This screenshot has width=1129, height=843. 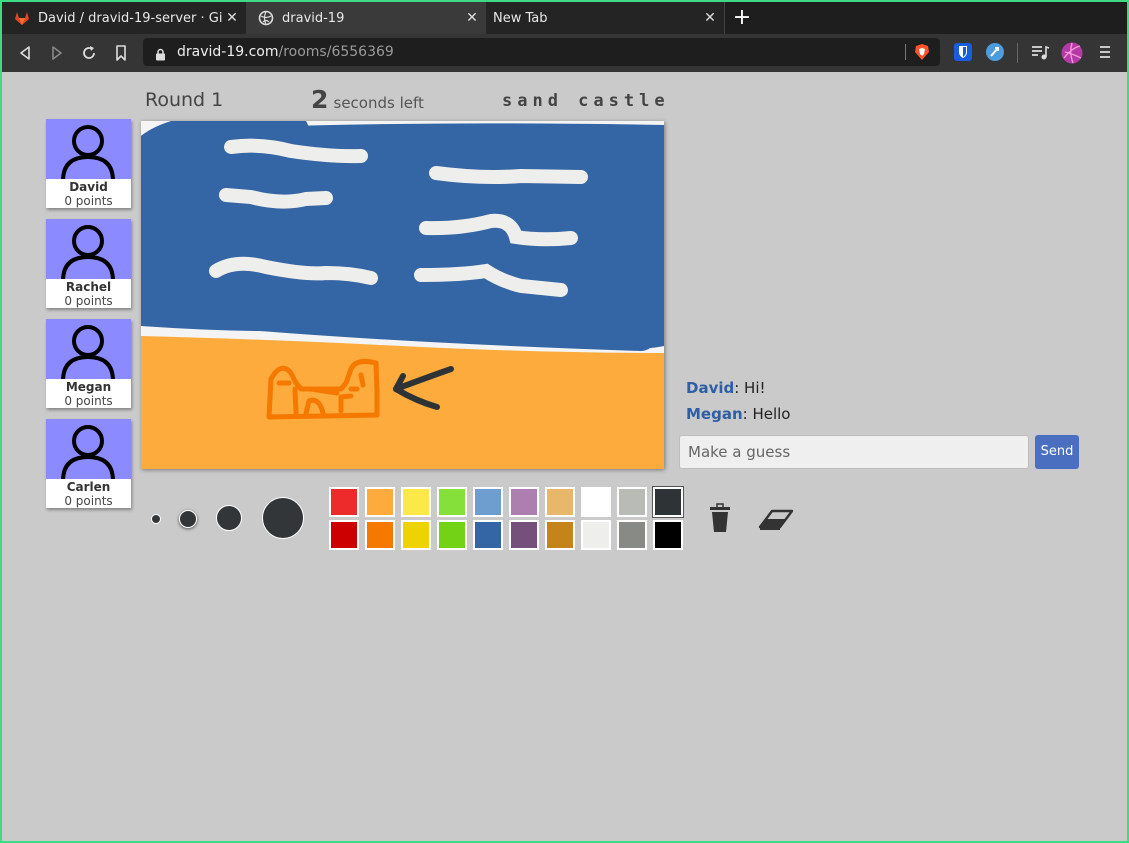 I want to click on send-button: Send, so click(x=1057, y=452).